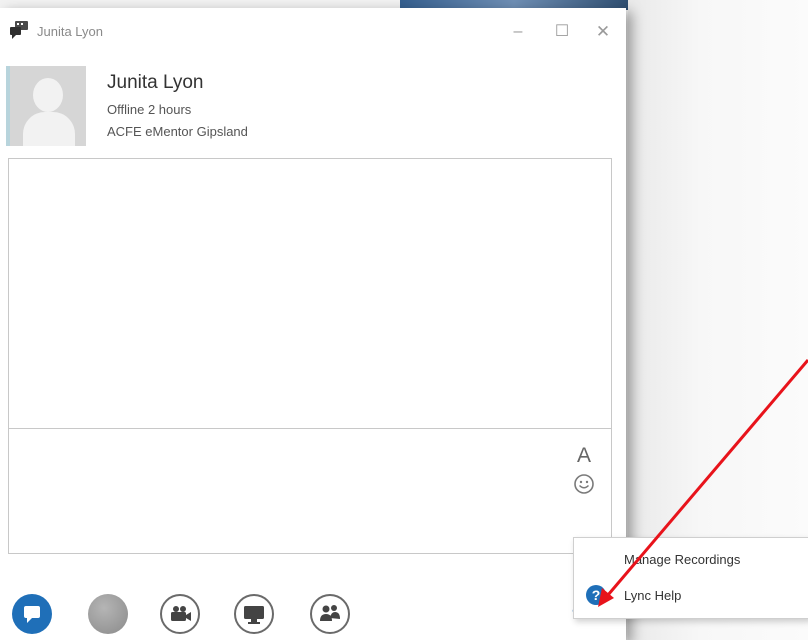 The image size is (808, 640). What do you see at coordinates (155, 83) in the screenshot?
I see `contact-name: Junita Lyon` at bounding box center [155, 83].